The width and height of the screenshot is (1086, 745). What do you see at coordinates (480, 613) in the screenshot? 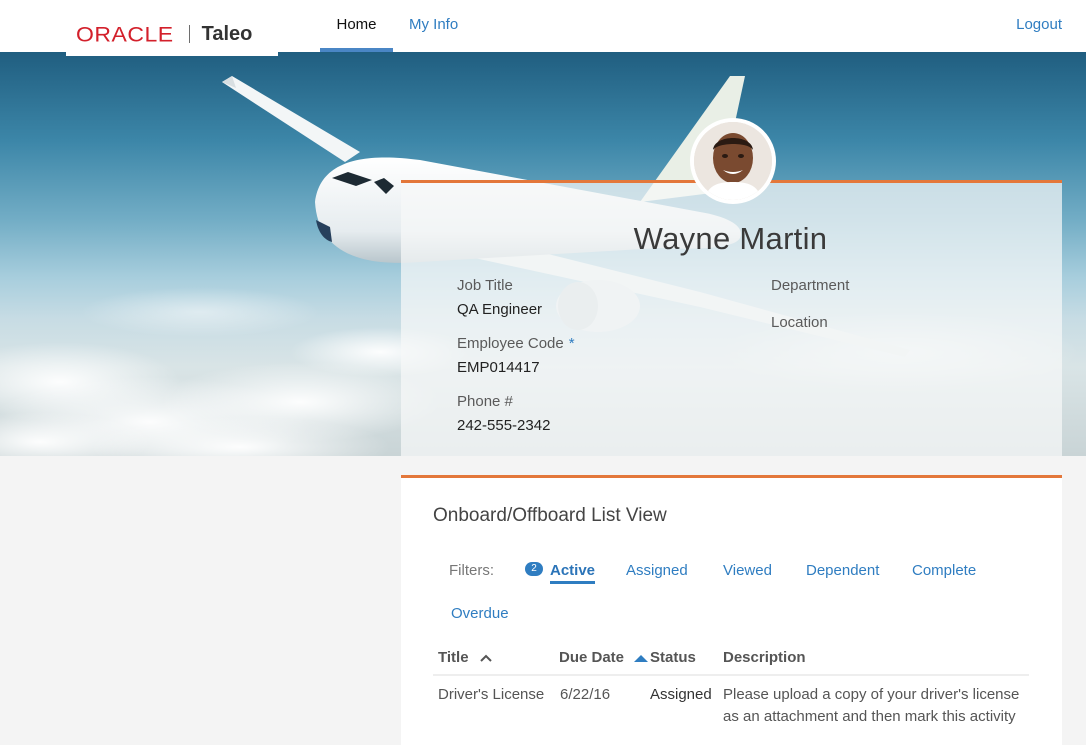
I see `filter-overdue: Overdue` at bounding box center [480, 613].